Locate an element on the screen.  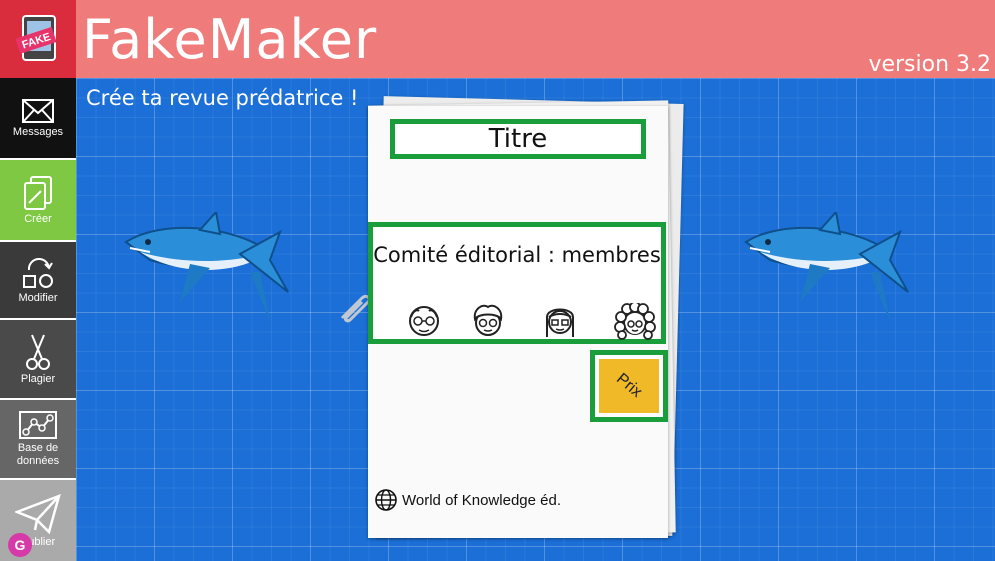
publisher-line: World of Knowledge éd. is located at coordinates (467, 500).